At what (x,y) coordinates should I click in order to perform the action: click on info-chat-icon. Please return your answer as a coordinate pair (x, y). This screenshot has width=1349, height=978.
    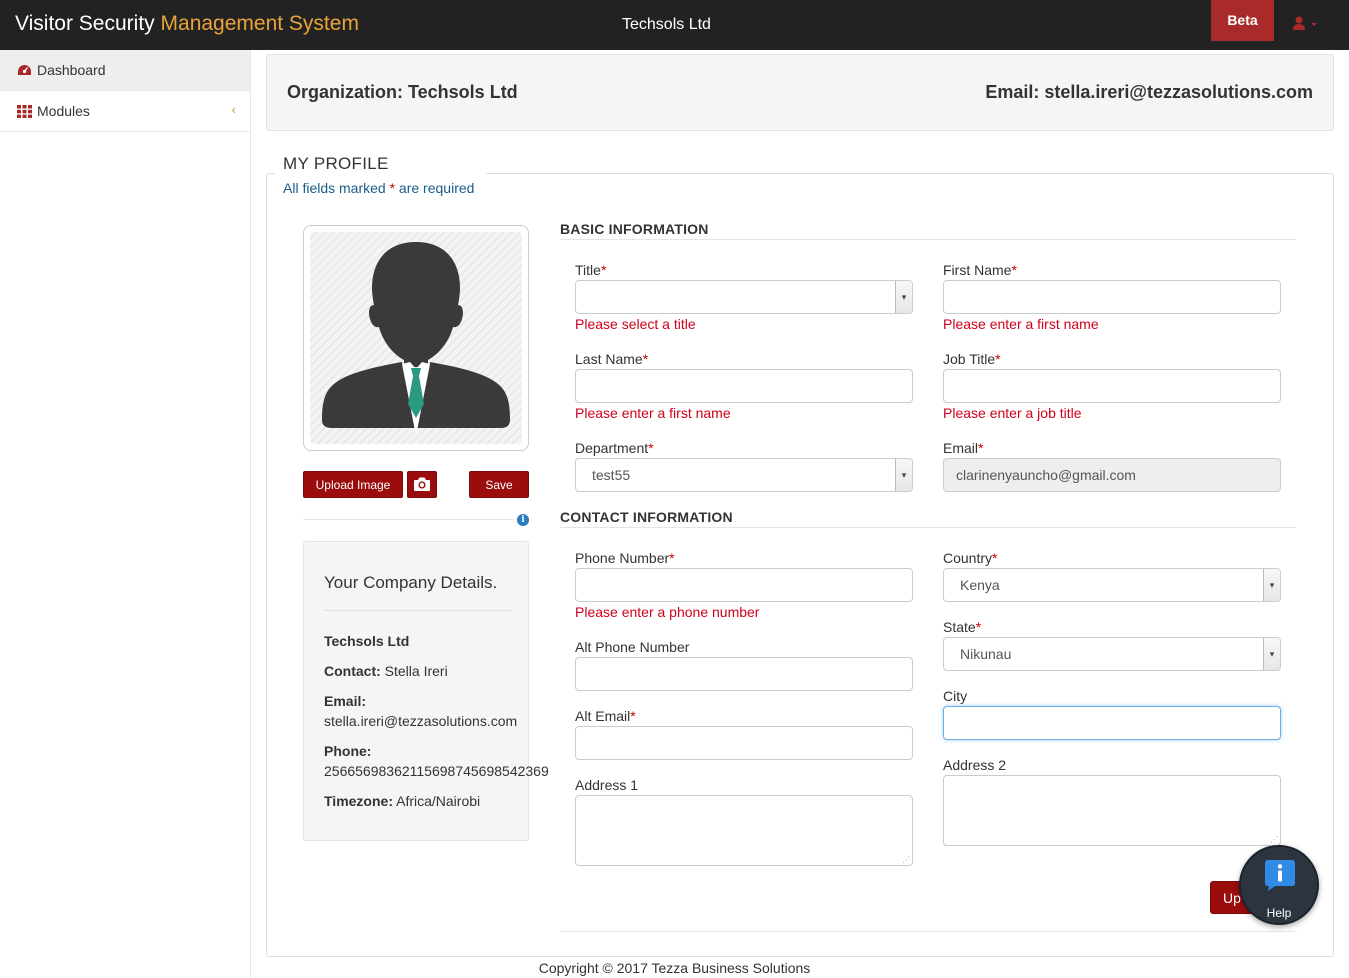
    Looking at the image, I should click on (1280, 875).